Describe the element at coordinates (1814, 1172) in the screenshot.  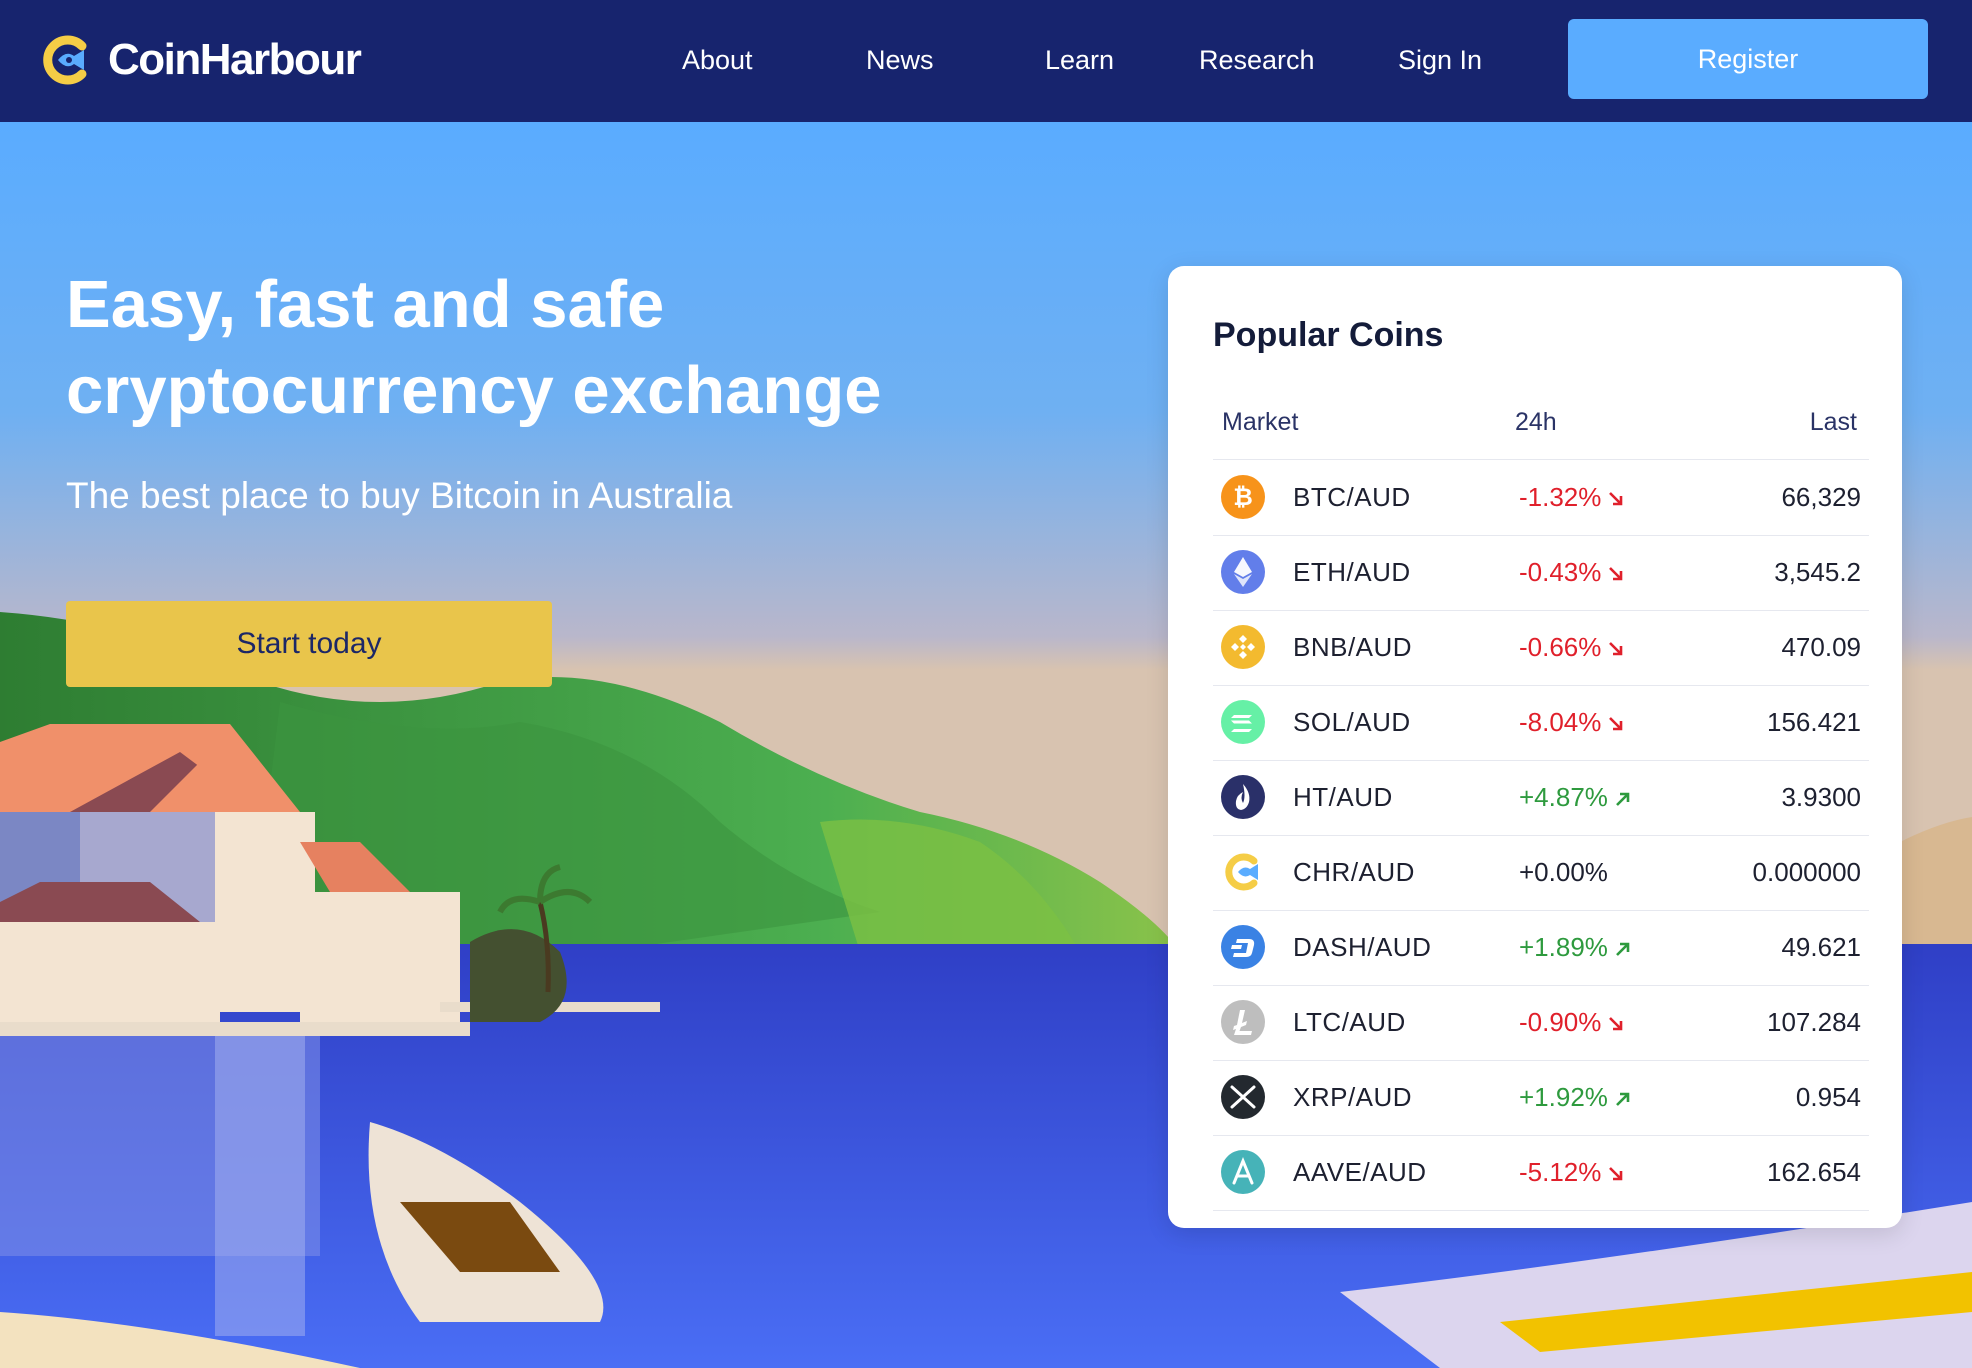
I see `coin-last-price: 162.654` at that location.